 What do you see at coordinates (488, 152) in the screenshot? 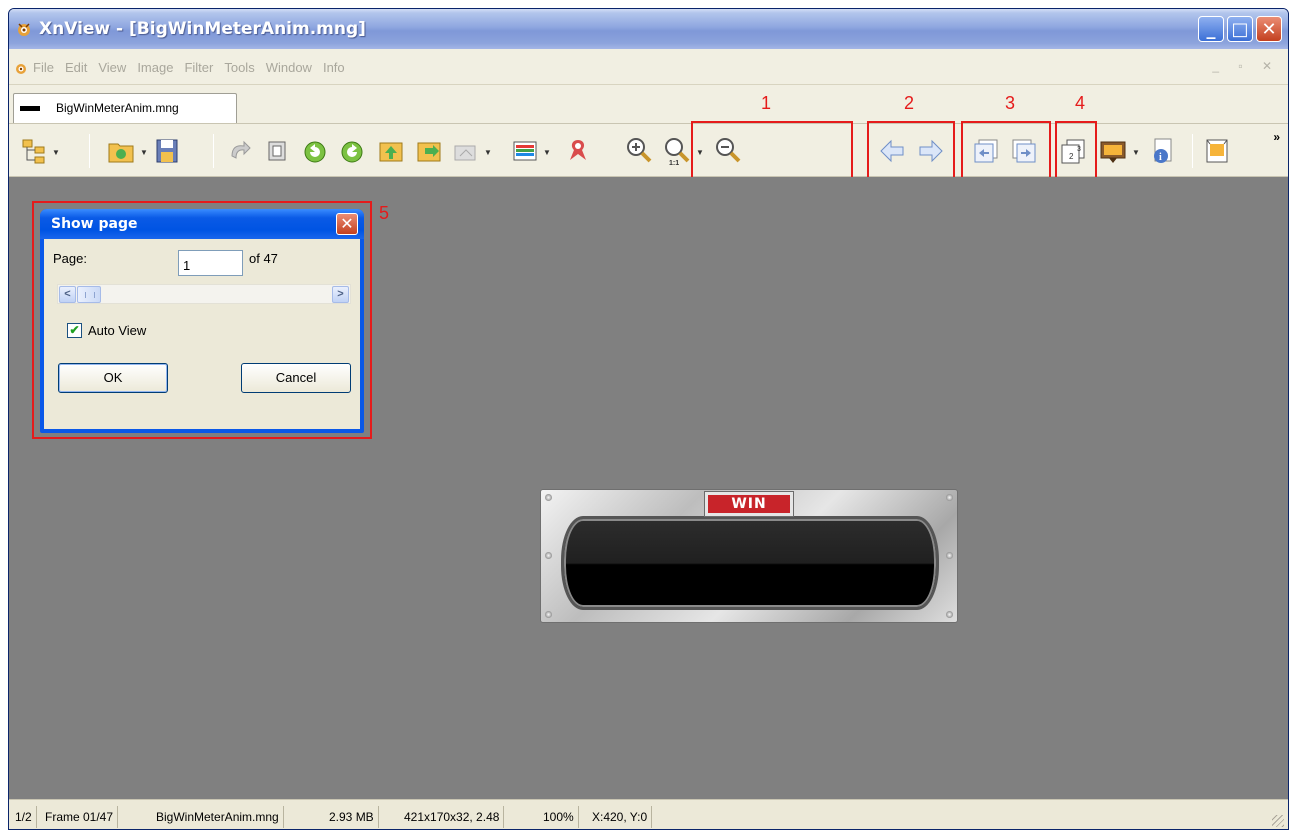
I see `scan-dropdown-arrow-icon: ▼` at bounding box center [488, 152].